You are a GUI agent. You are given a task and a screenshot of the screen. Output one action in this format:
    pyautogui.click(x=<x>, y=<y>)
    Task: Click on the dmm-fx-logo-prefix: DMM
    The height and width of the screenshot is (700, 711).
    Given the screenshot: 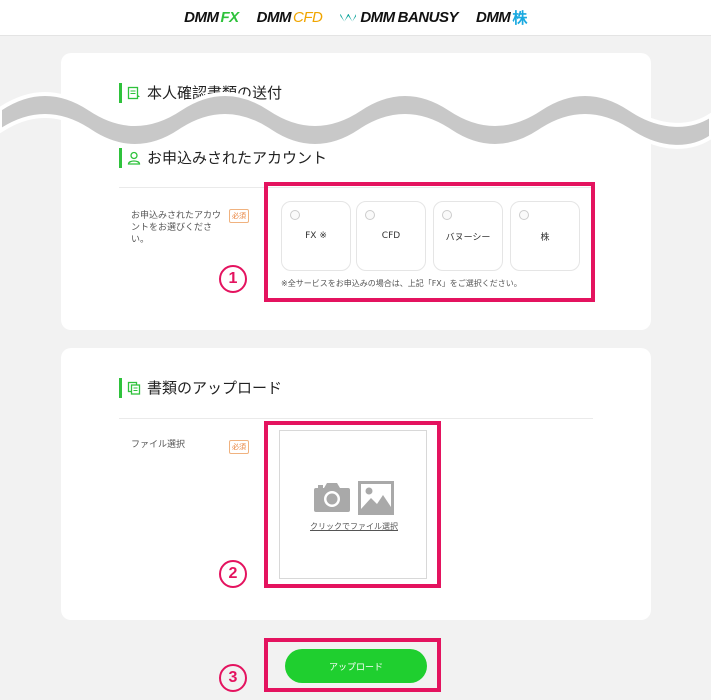 What is the action you would take?
    pyautogui.click(x=201, y=17)
    